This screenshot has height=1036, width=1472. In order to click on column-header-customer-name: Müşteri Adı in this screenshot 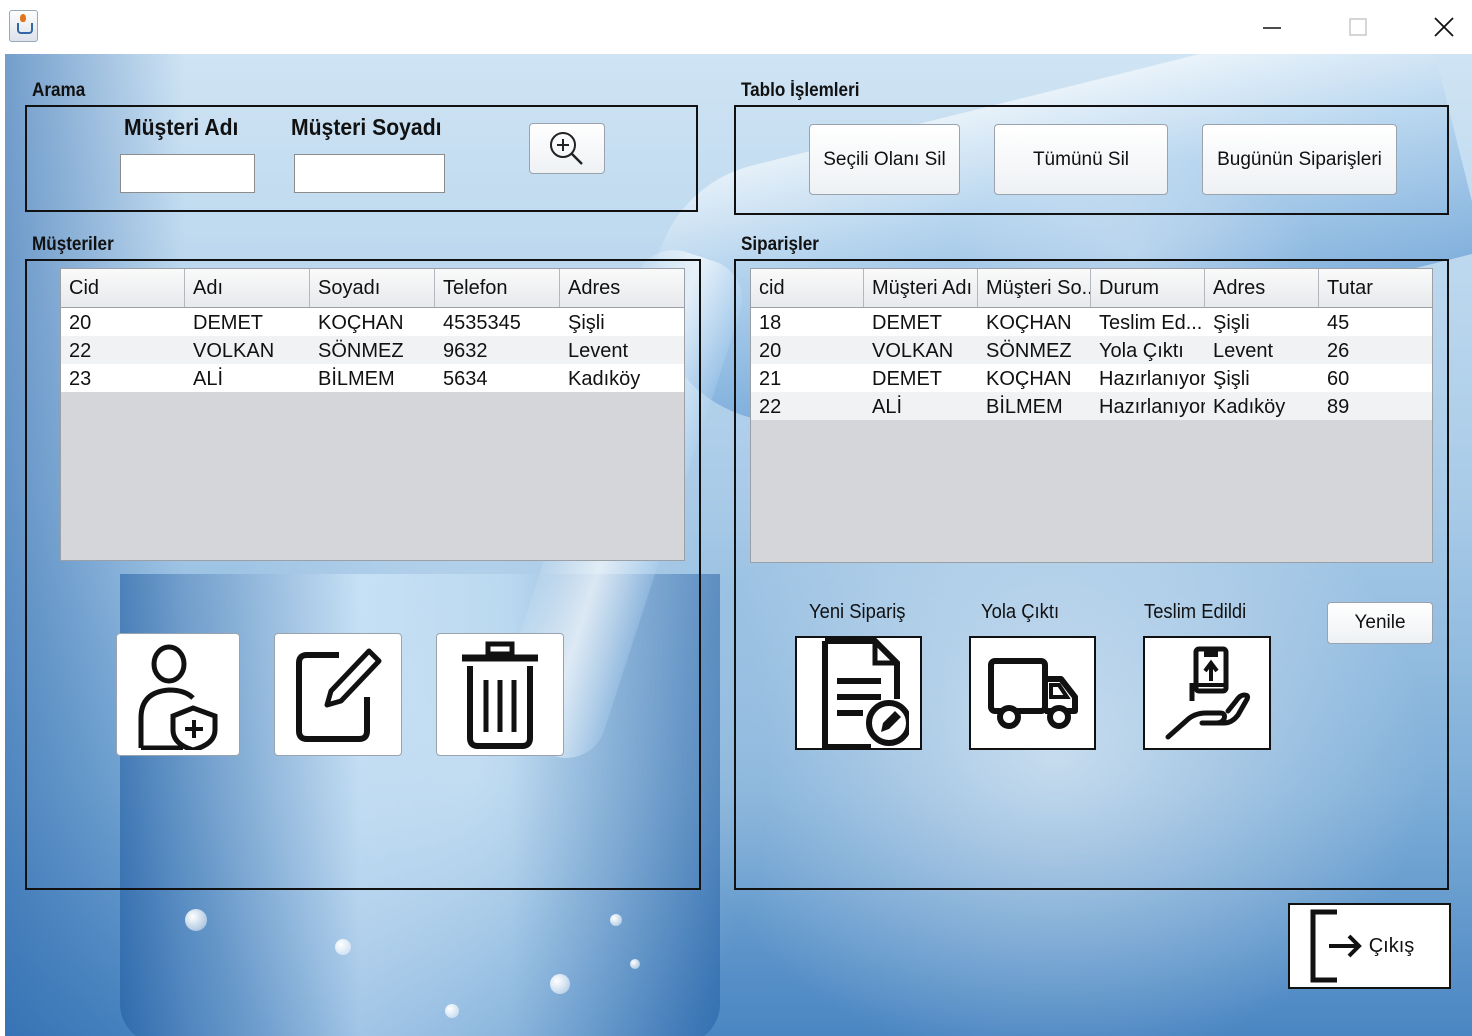, I will do `click(921, 288)`.